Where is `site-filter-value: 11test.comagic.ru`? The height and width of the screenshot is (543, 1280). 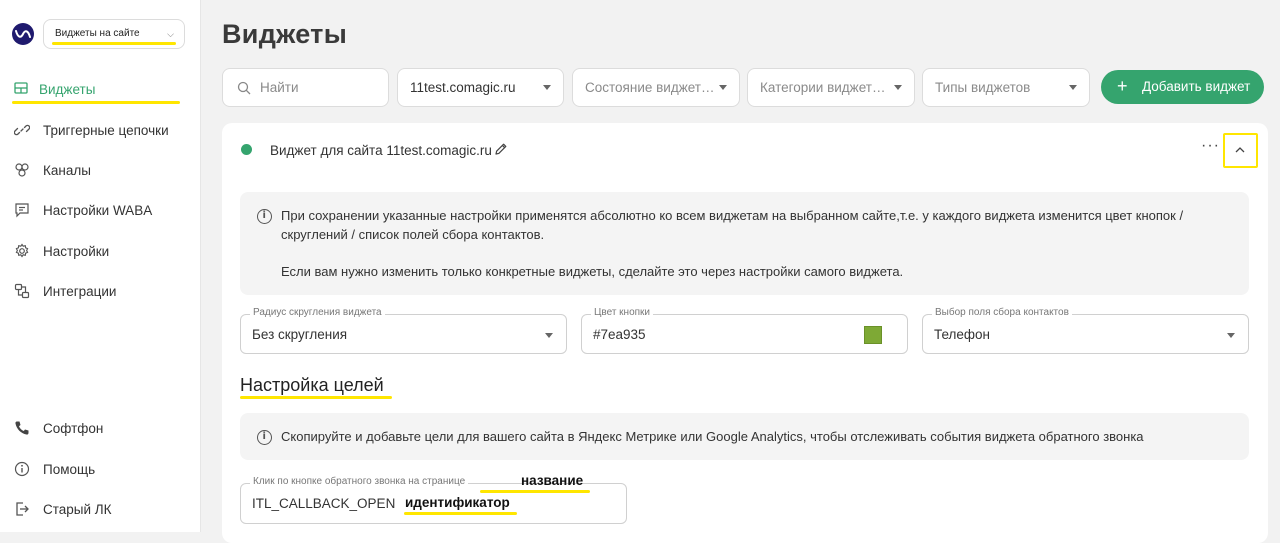 site-filter-value: 11test.comagic.ru is located at coordinates (463, 87).